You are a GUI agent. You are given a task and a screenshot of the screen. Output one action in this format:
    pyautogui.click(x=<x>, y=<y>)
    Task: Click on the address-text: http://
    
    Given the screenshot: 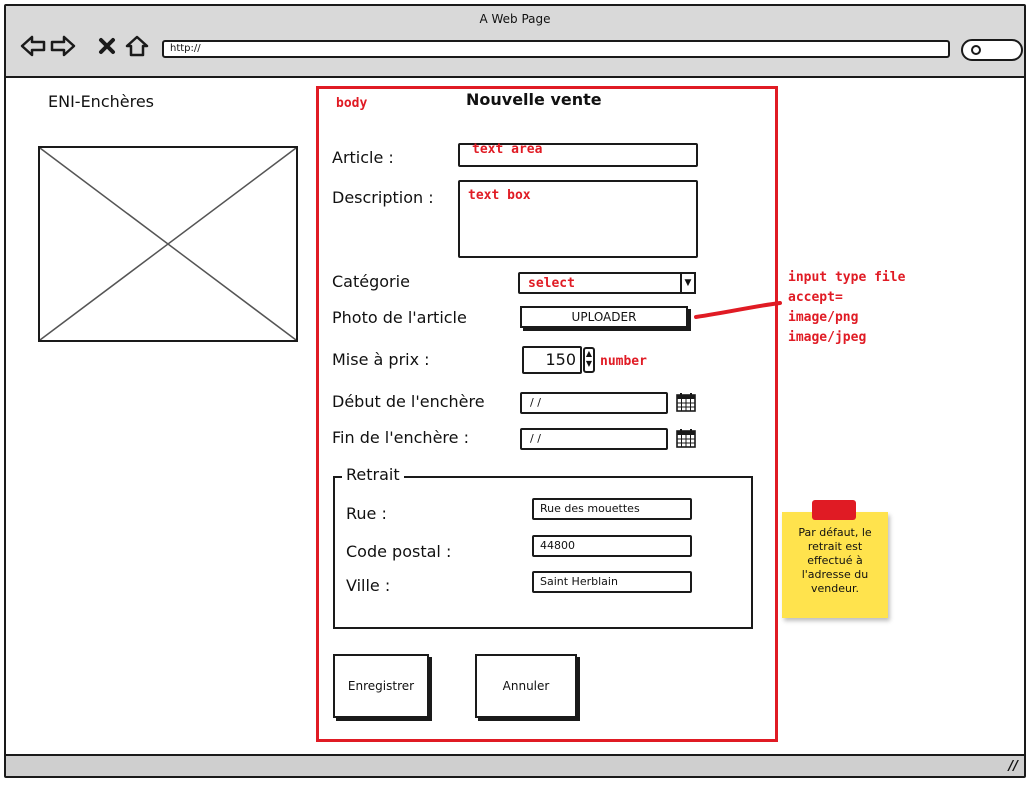 What is the action you would take?
    pyautogui.click(x=185, y=48)
    